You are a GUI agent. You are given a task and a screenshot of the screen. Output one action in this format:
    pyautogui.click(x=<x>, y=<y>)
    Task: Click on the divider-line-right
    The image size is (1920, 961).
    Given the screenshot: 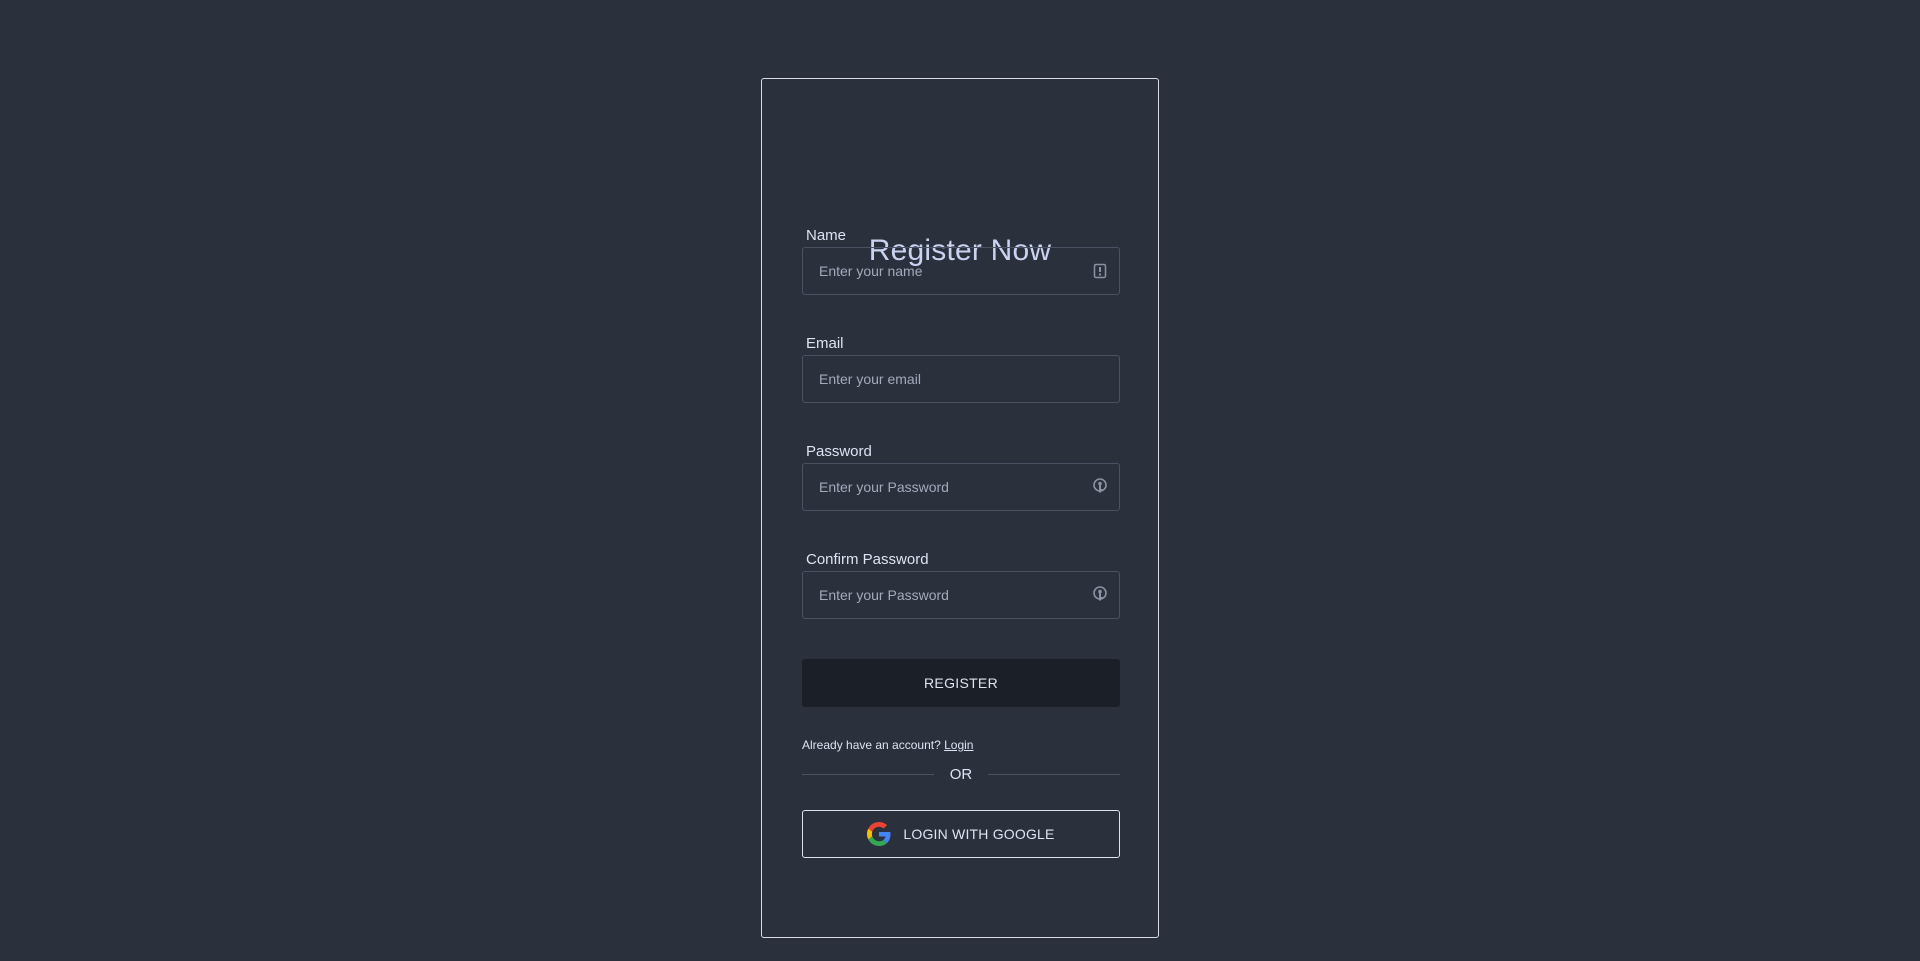 What is the action you would take?
    pyautogui.click(x=1054, y=774)
    